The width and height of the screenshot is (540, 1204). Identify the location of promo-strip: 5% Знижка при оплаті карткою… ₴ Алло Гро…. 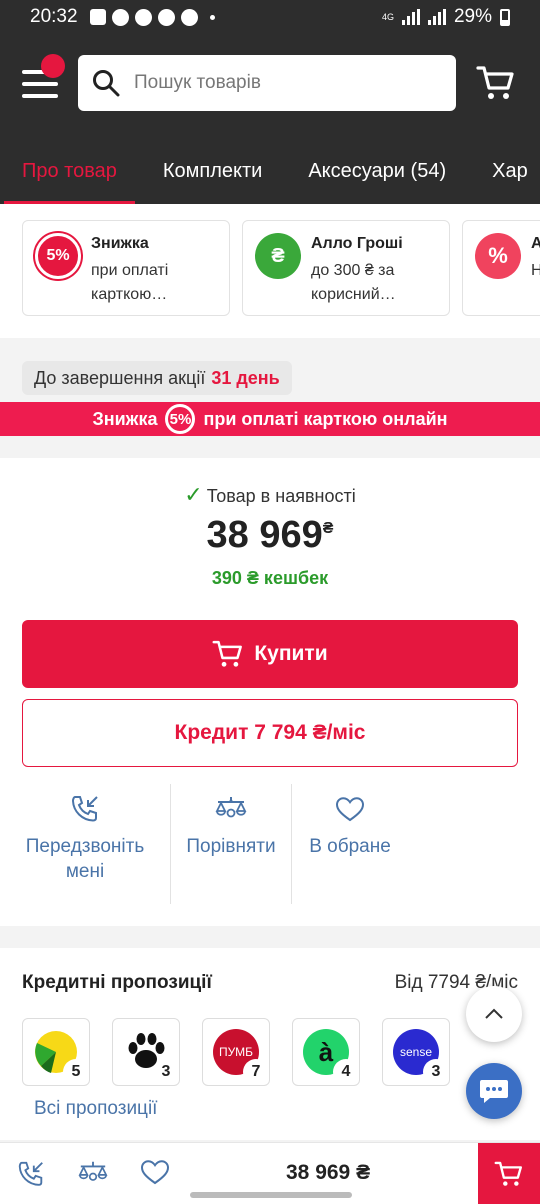
(270, 271).